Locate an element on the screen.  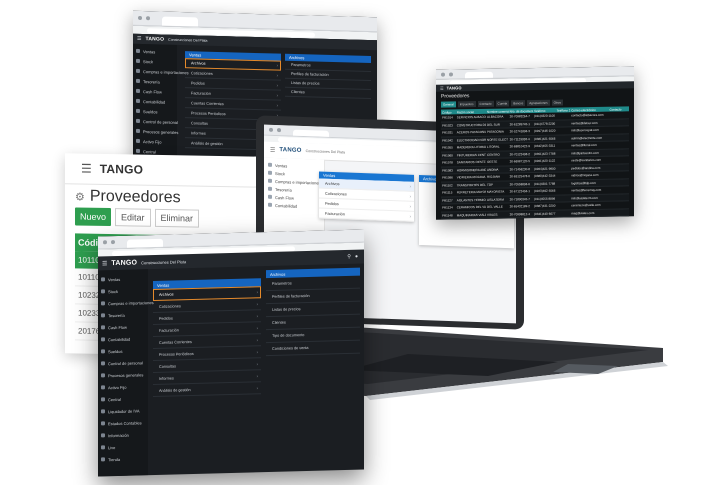
table-cell: (011)4320-1100 is located at coordinates (544, 116).